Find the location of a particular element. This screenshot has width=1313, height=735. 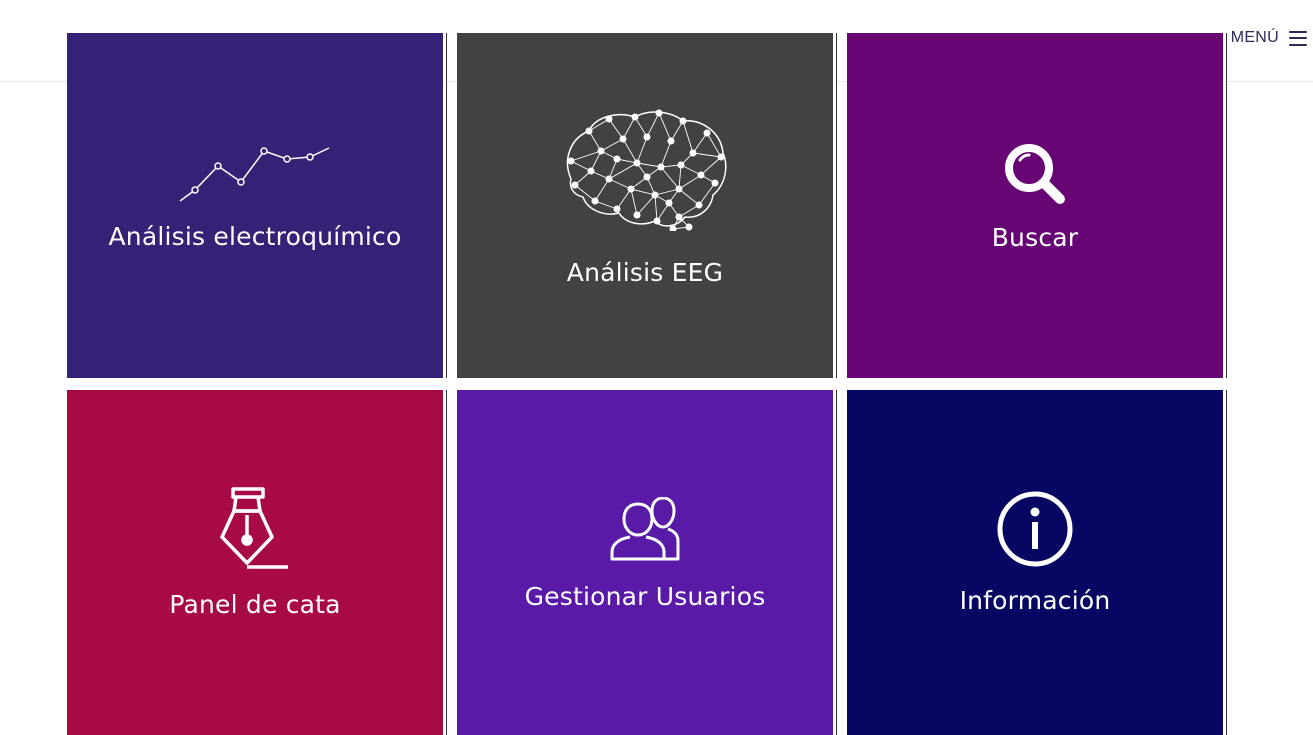

tile-label: Análisis electroquímico is located at coordinates (255, 236).